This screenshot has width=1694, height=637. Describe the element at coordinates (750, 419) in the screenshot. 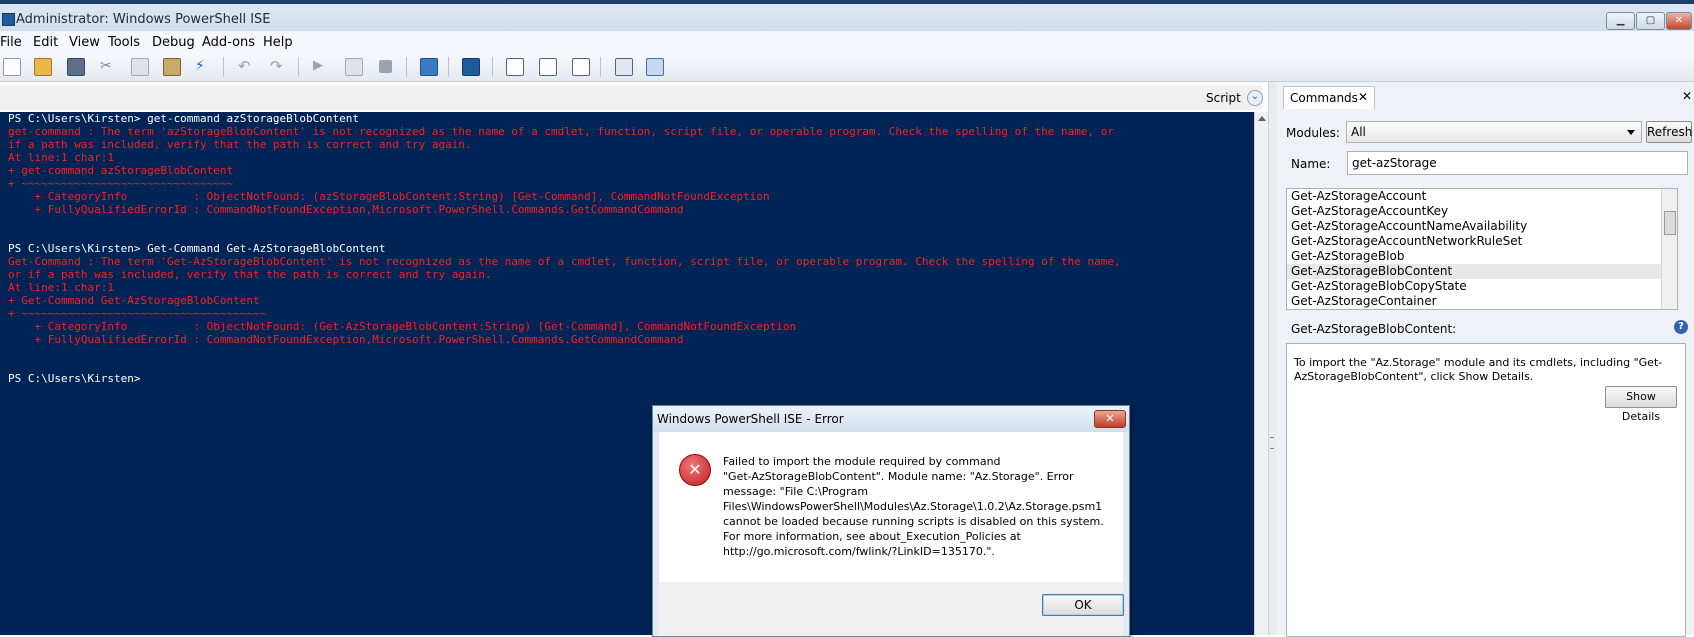

I see `dialog-title: Windows PowerShell ISE - Error` at that location.